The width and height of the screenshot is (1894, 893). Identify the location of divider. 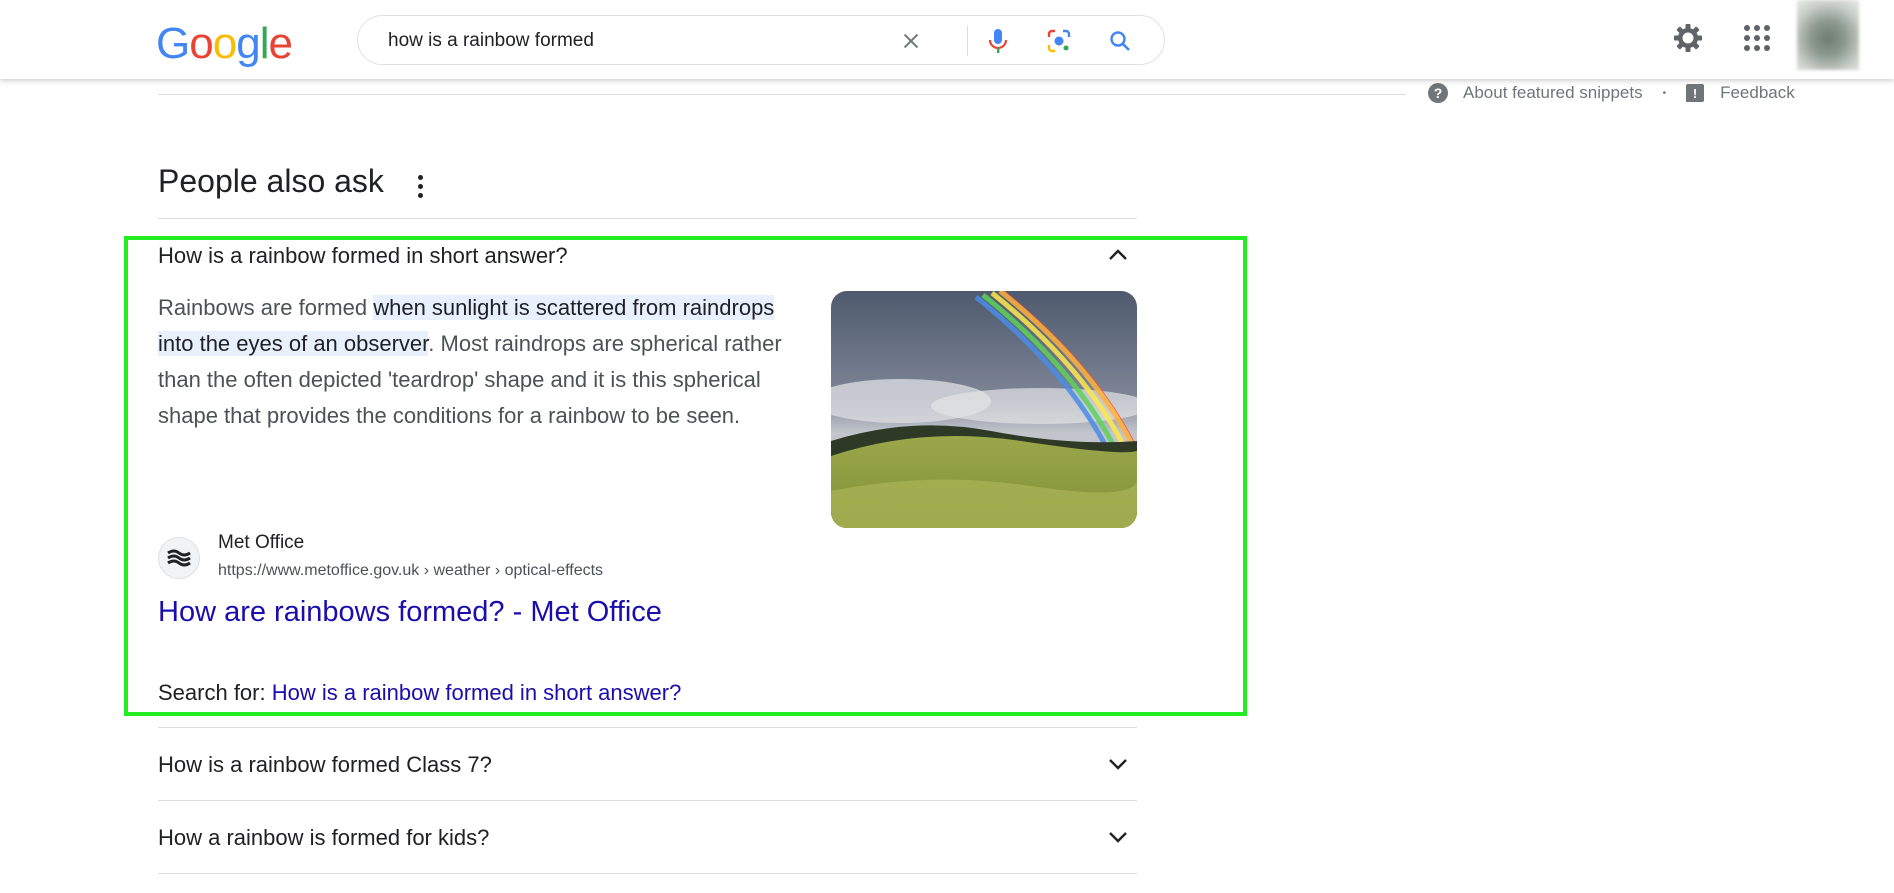
(782, 94).